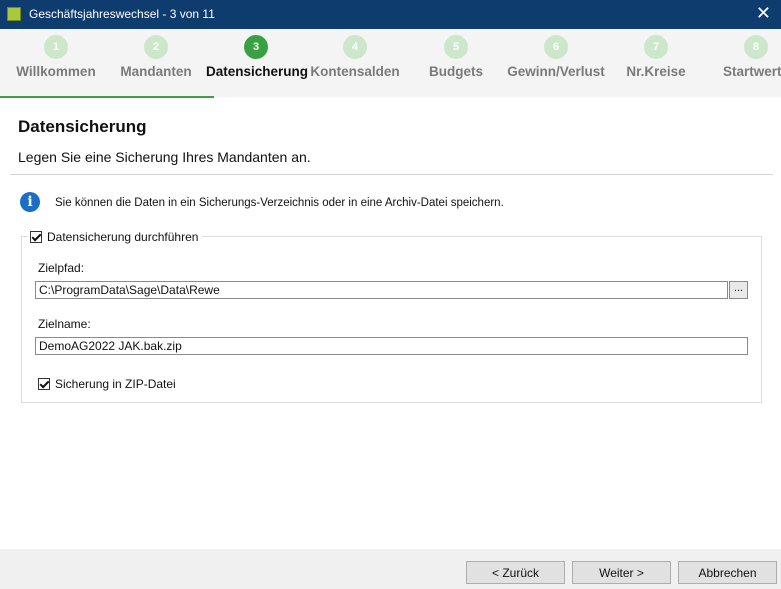  Describe the element at coordinates (355, 63) in the screenshot. I see `step-kontensalden: 4 Kontensalden` at that location.